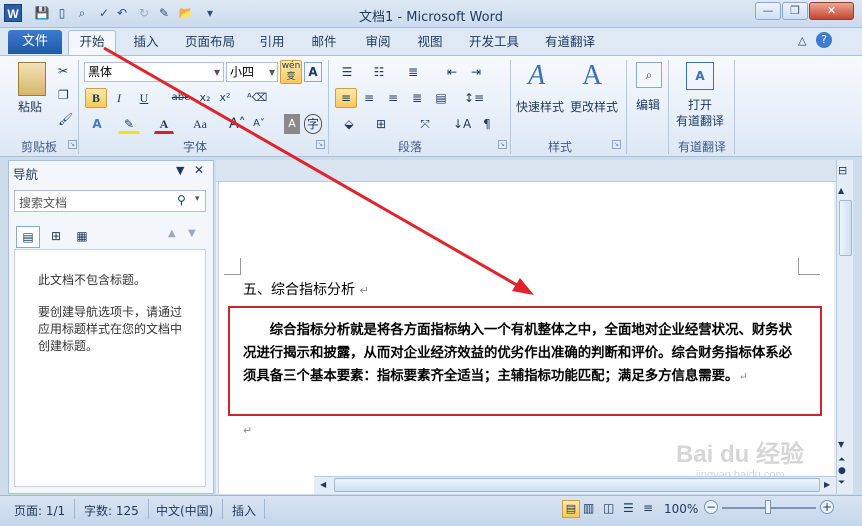  I want to click on reading-view-icon: ▥, so click(588, 508).